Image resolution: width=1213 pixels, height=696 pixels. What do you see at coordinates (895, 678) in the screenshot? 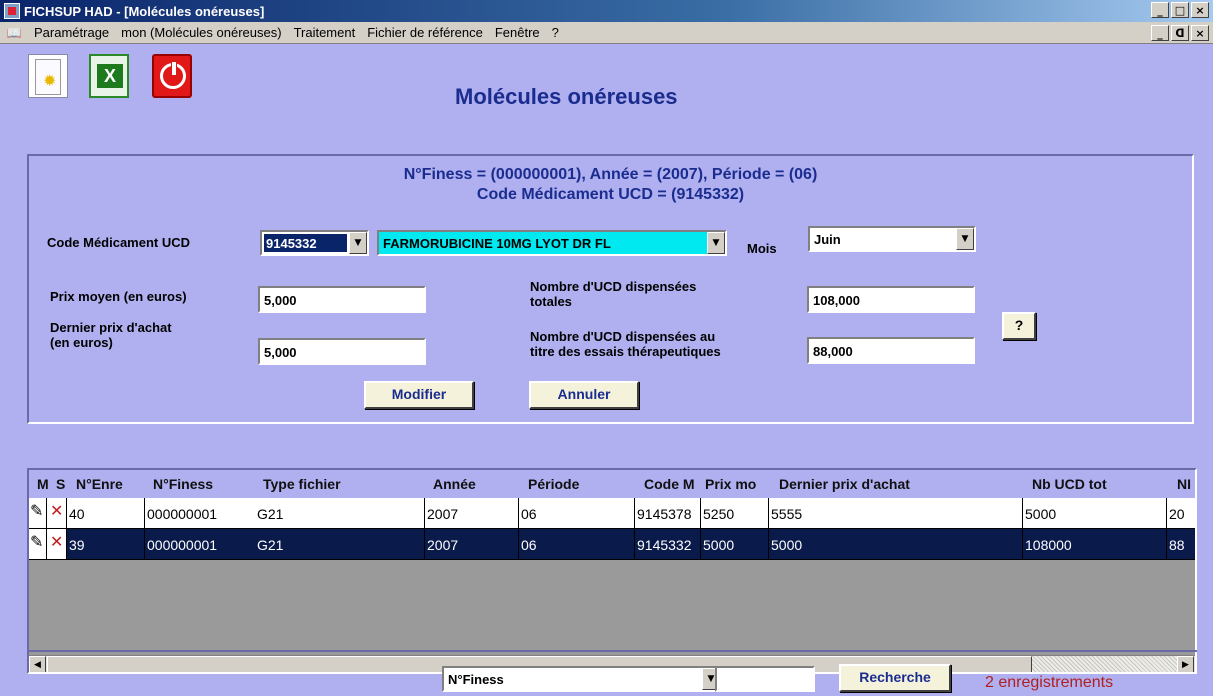
I see `recherche-button: Recherche` at bounding box center [895, 678].